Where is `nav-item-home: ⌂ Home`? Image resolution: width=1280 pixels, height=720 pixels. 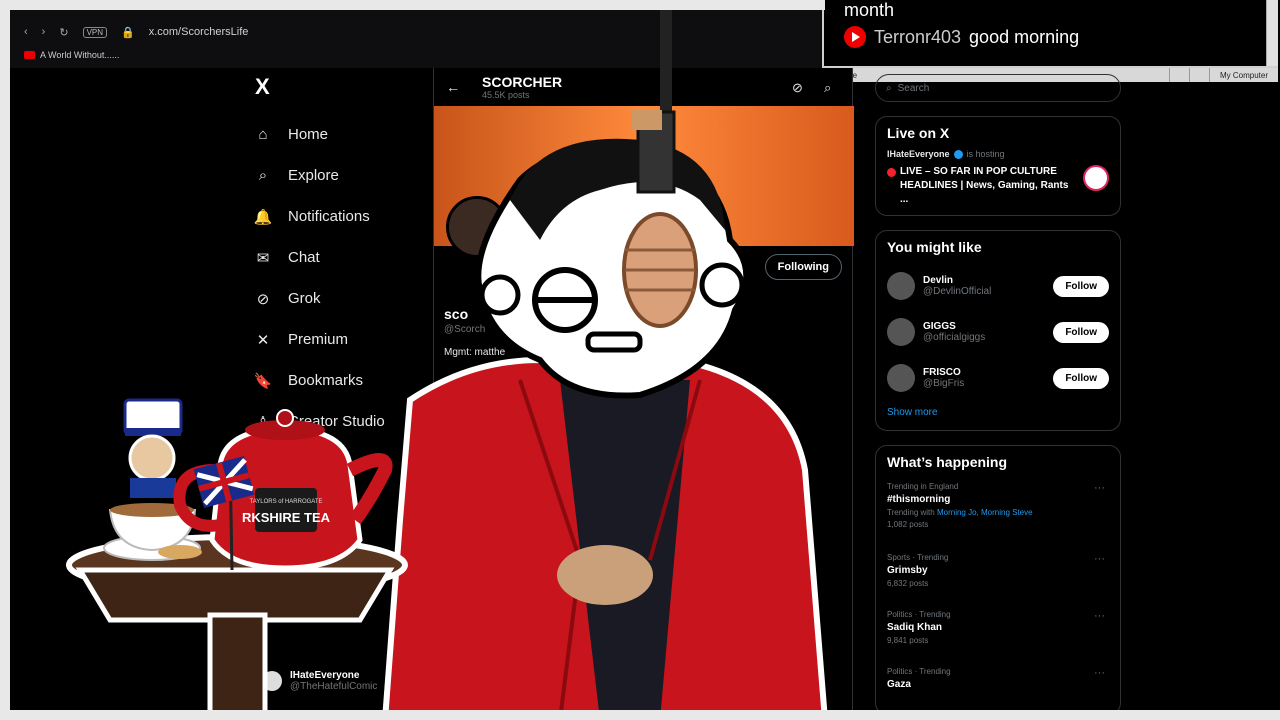
nav-item-home: ⌂ Home is located at coordinates (340, 134).